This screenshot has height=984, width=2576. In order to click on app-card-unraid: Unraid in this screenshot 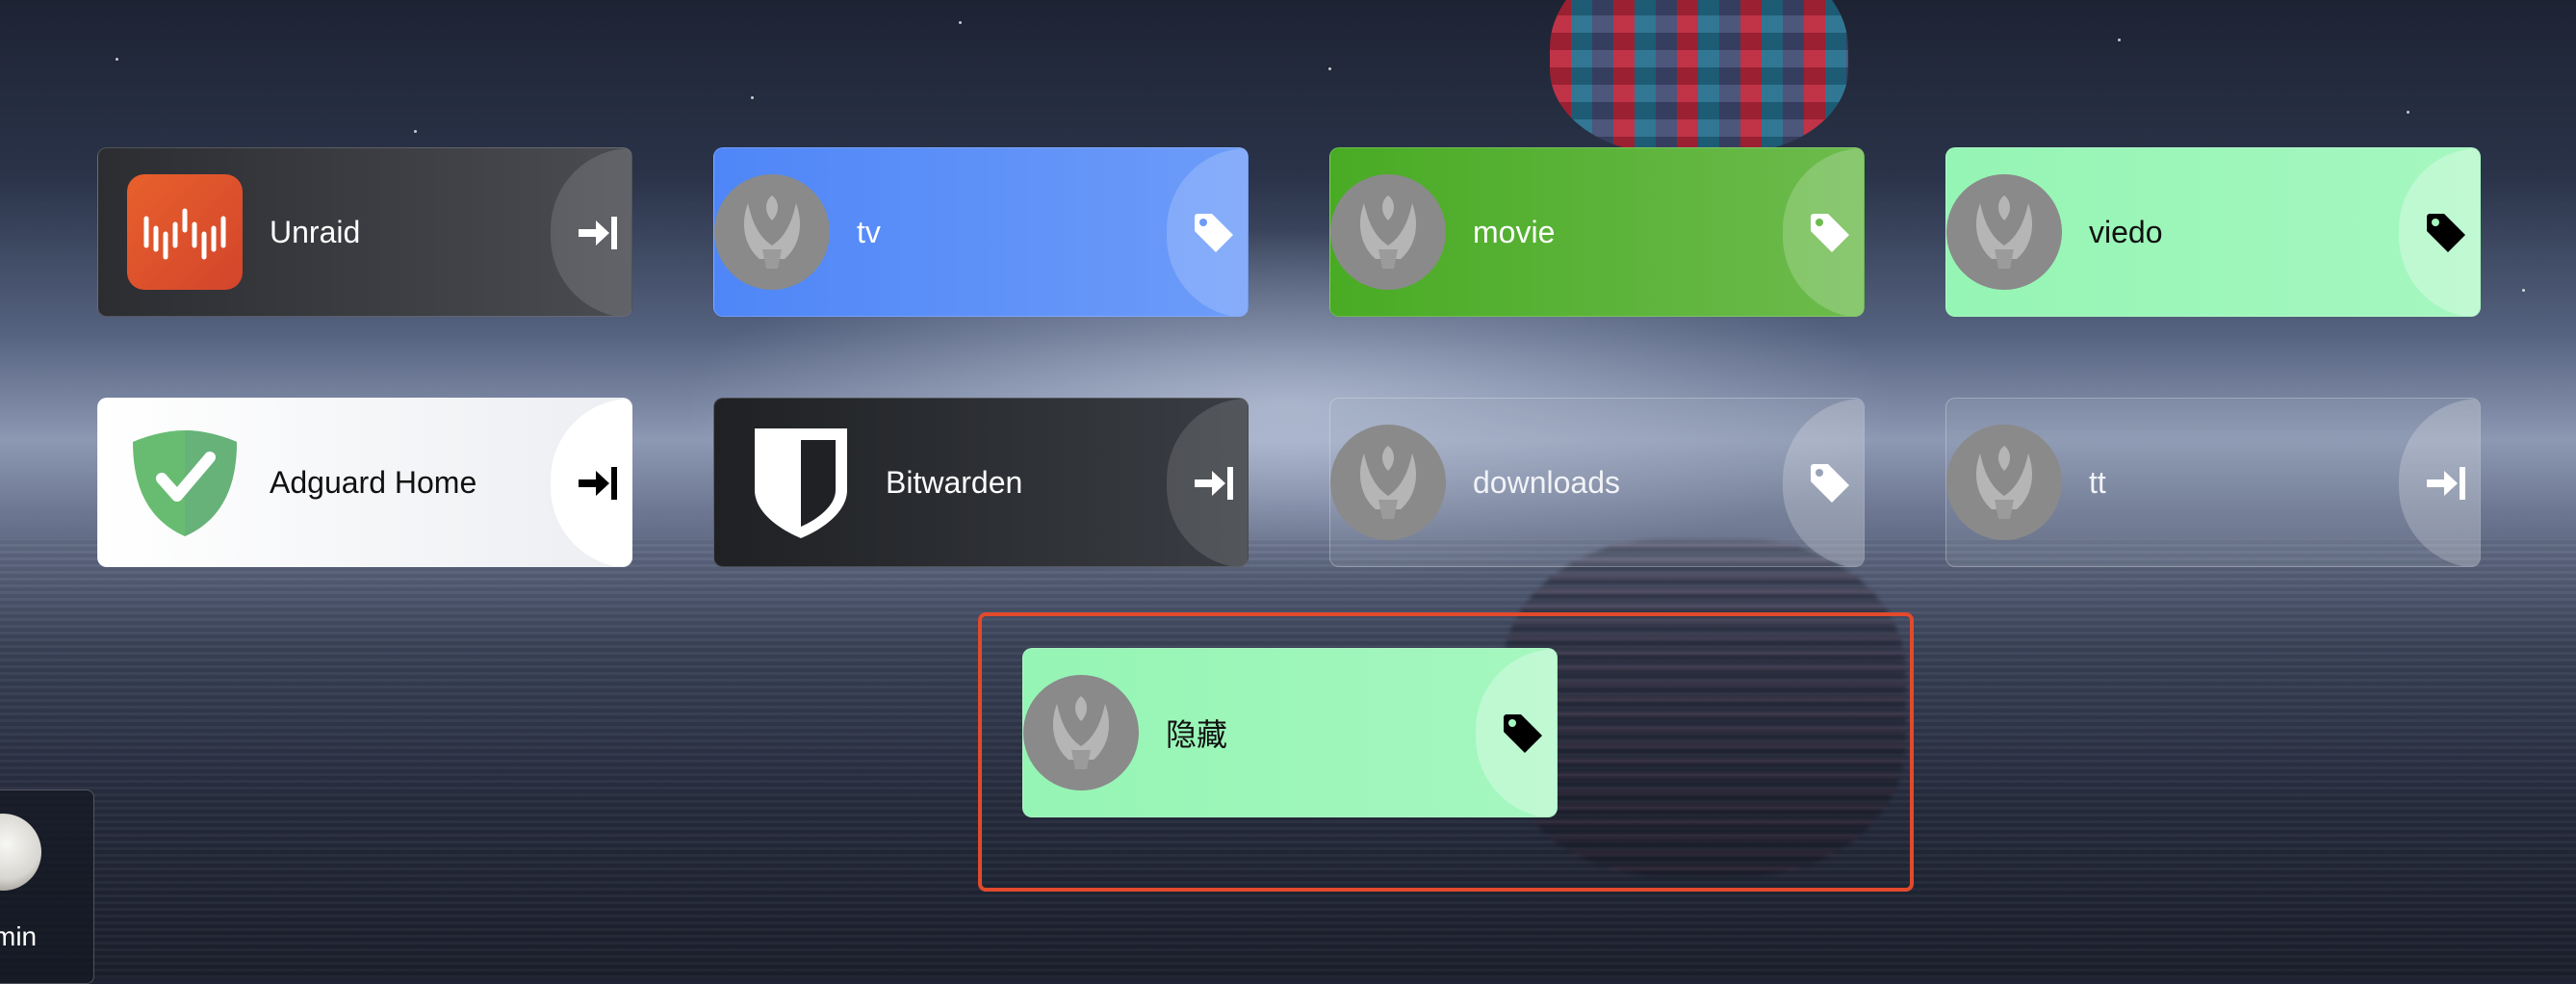, I will do `click(364, 232)`.